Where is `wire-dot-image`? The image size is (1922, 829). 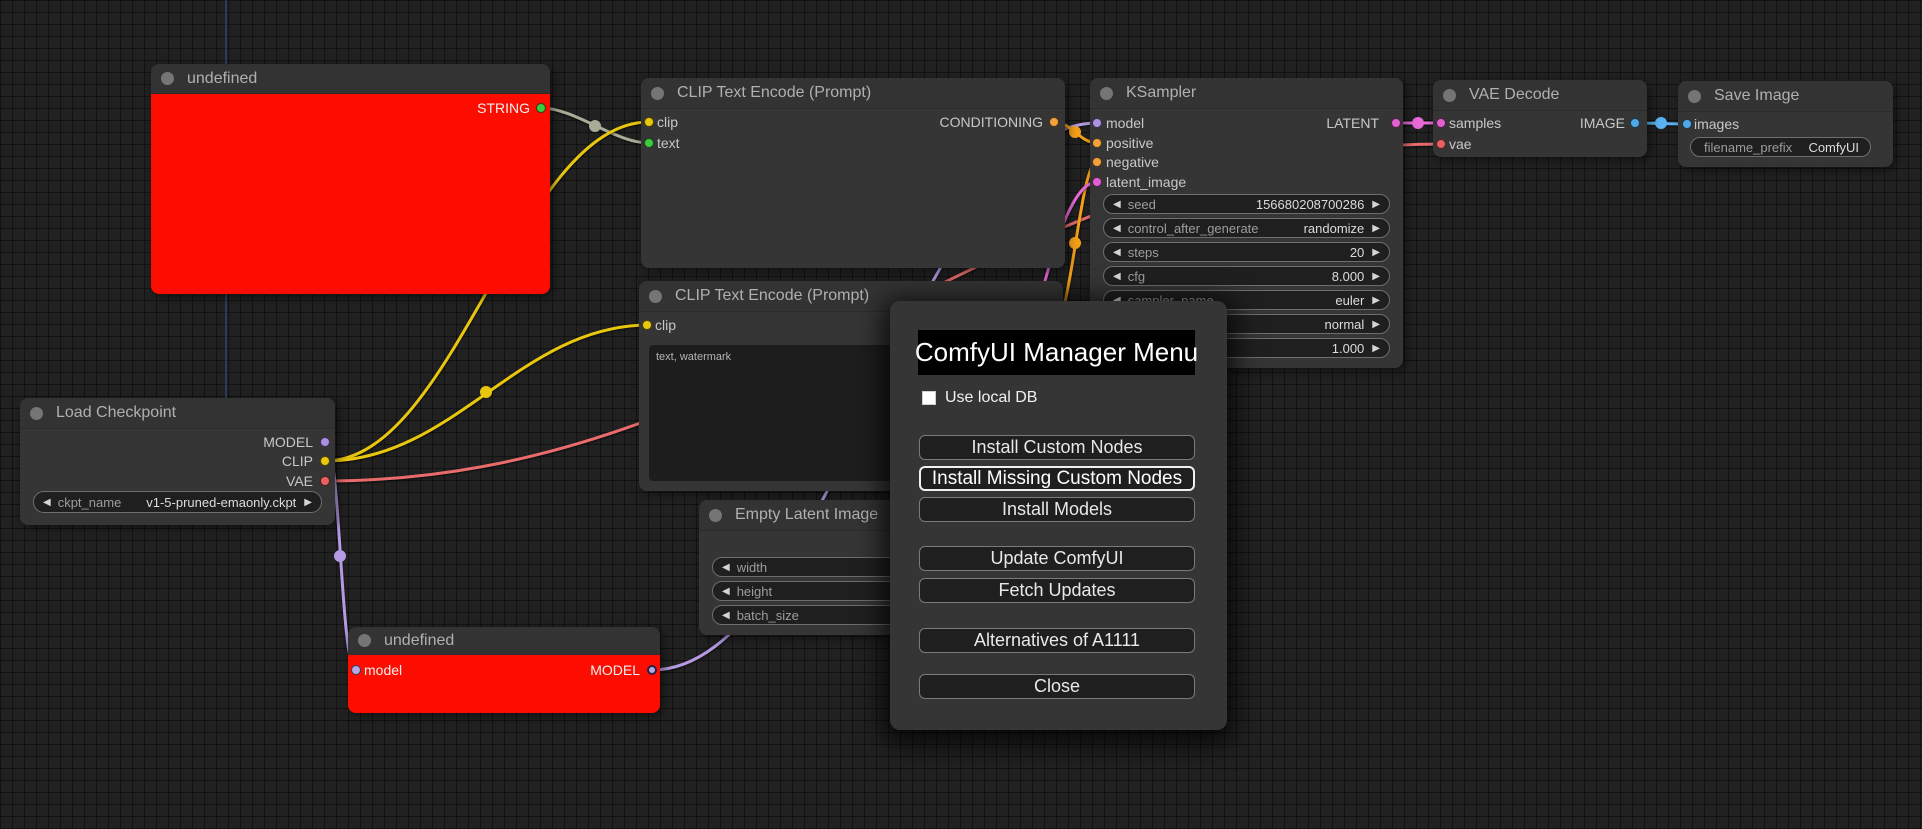
wire-dot-image is located at coordinates (1661, 123).